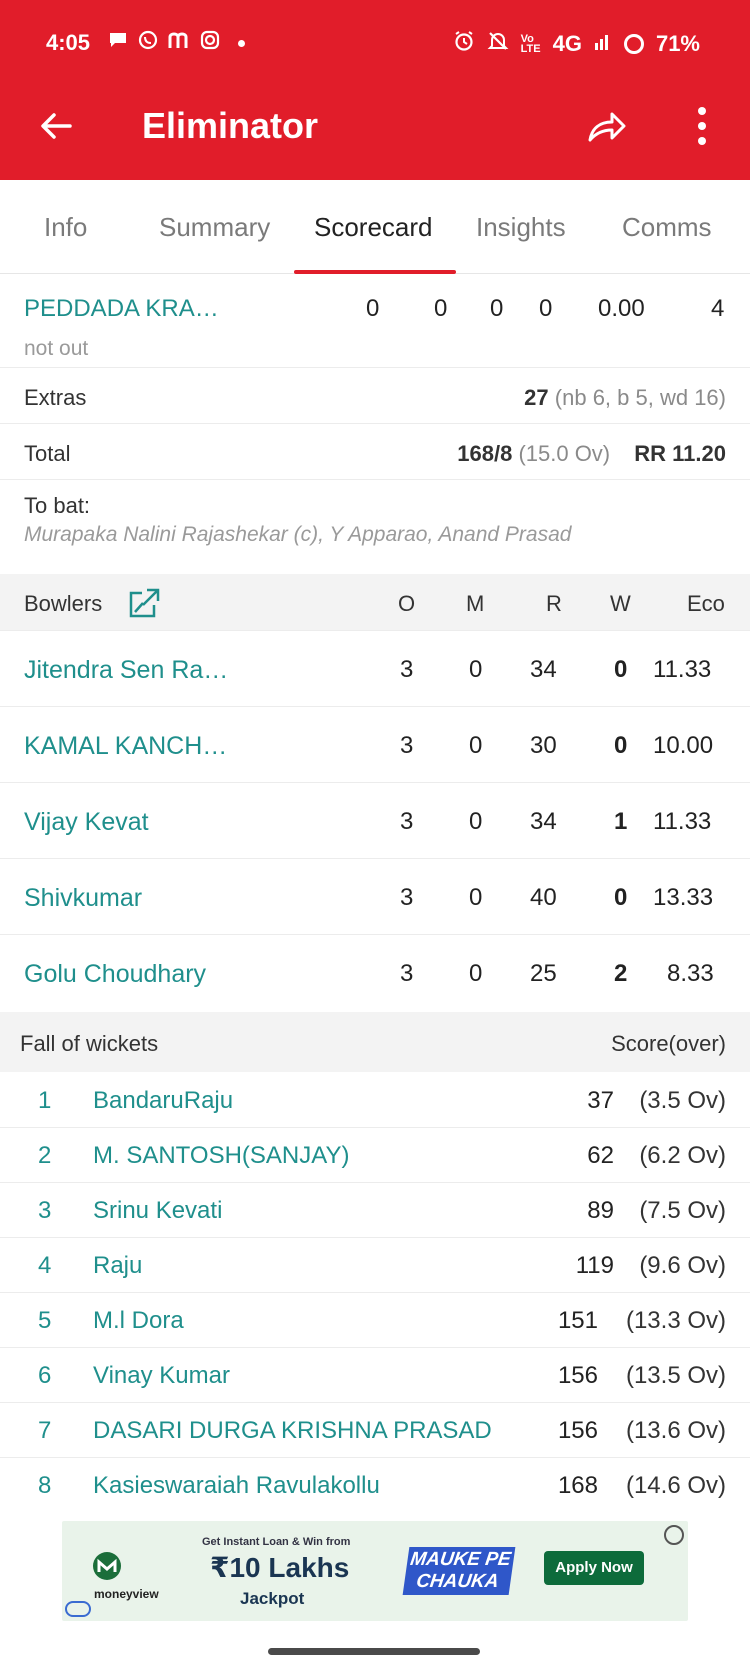 The image size is (750, 1676). I want to click on extras-value: 27, so click(536, 397).